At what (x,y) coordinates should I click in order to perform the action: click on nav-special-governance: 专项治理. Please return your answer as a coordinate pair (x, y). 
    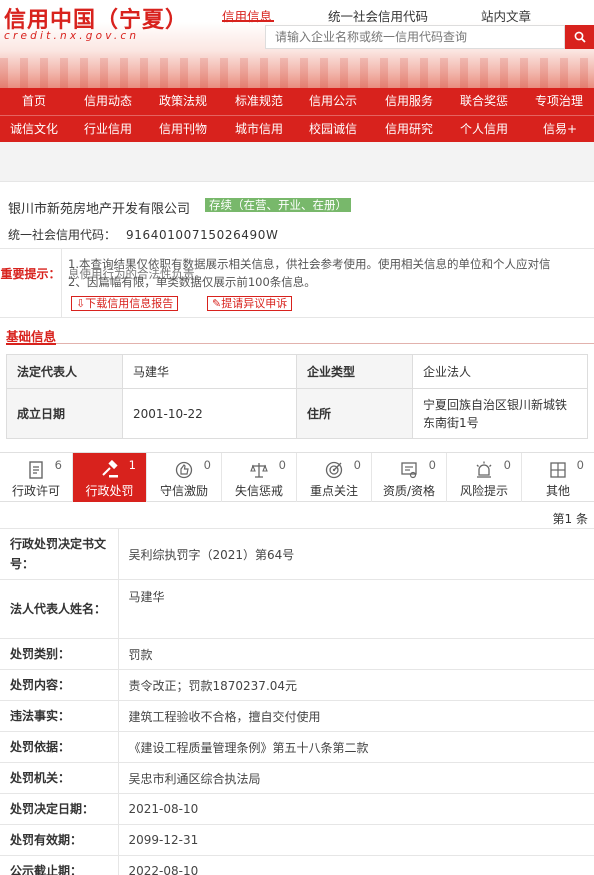
    Looking at the image, I should click on (559, 101).